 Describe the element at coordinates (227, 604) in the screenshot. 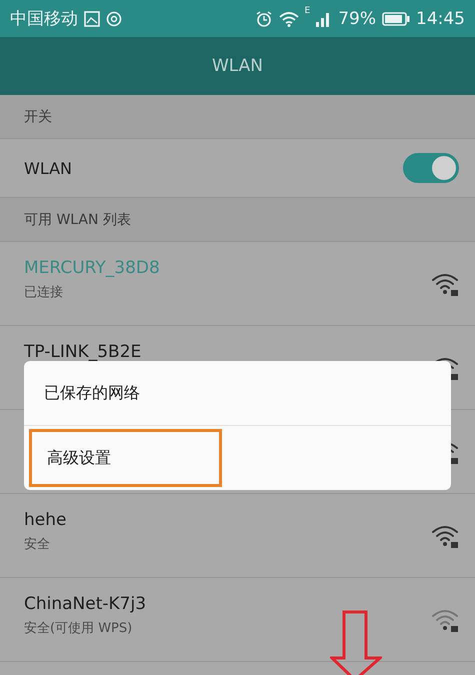

I see `network-name: ChinaNet-K7j3` at that location.